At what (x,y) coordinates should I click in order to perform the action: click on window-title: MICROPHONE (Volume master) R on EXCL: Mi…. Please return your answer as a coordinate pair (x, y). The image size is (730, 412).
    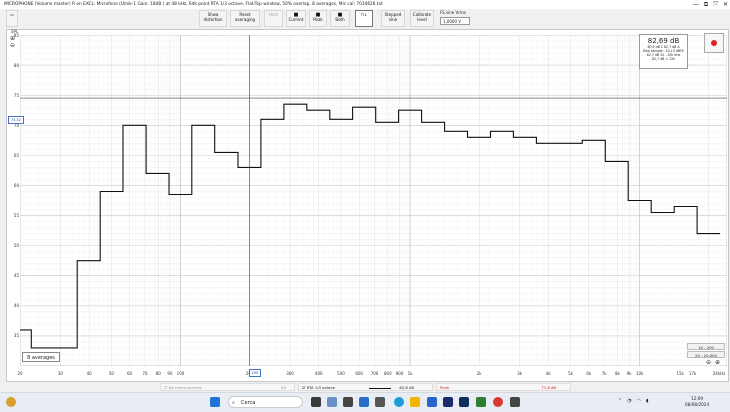
    Looking at the image, I should click on (193, 4).